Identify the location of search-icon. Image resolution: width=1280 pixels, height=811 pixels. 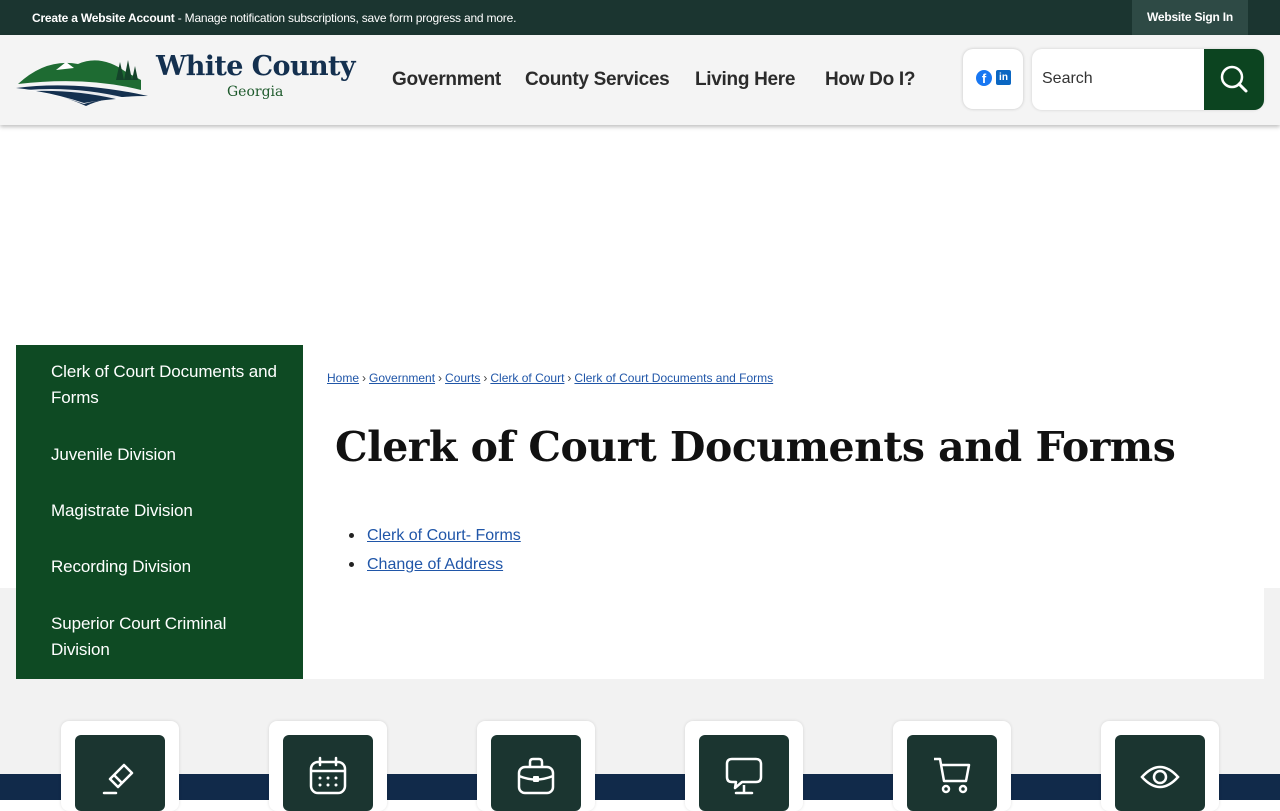
(1234, 79).